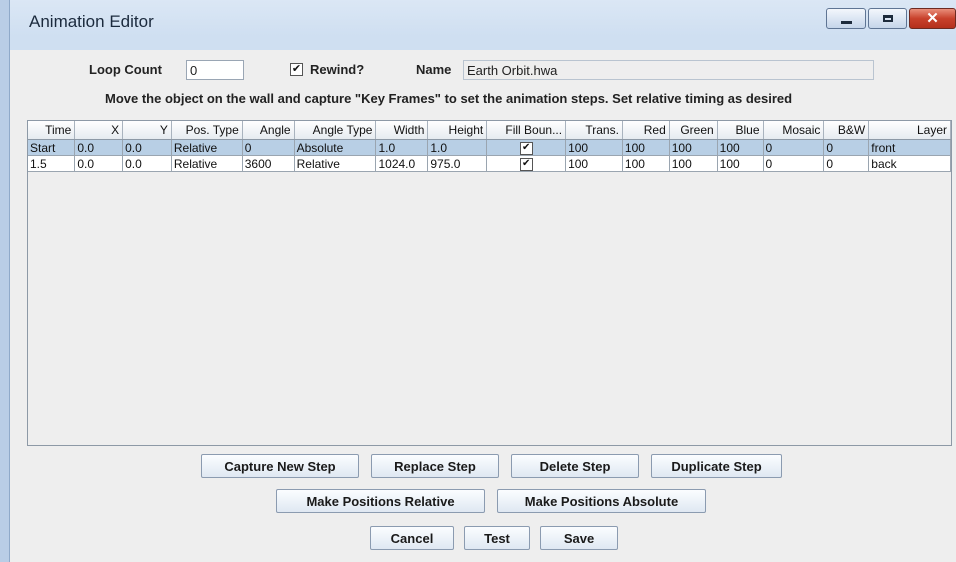 Image resolution: width=956 pixels, height=562 pixels. Describe the element at coordinates (280, 466) in the screenshot. I see `capture-new-step-button: Capture New Step` at that location.